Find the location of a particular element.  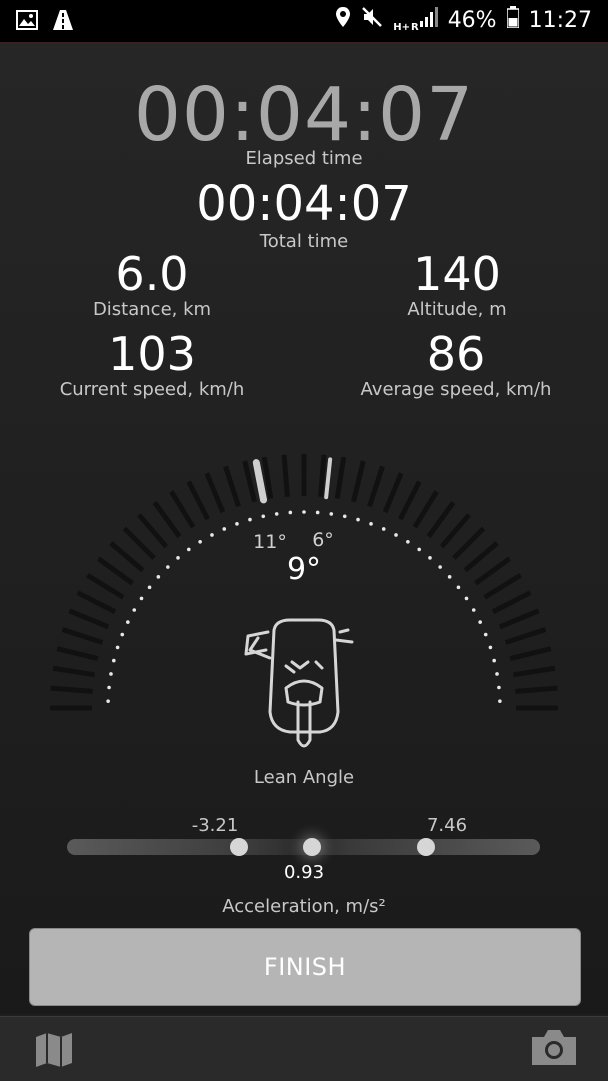

battery-percent: 46% is located at coordinates (472, 20).